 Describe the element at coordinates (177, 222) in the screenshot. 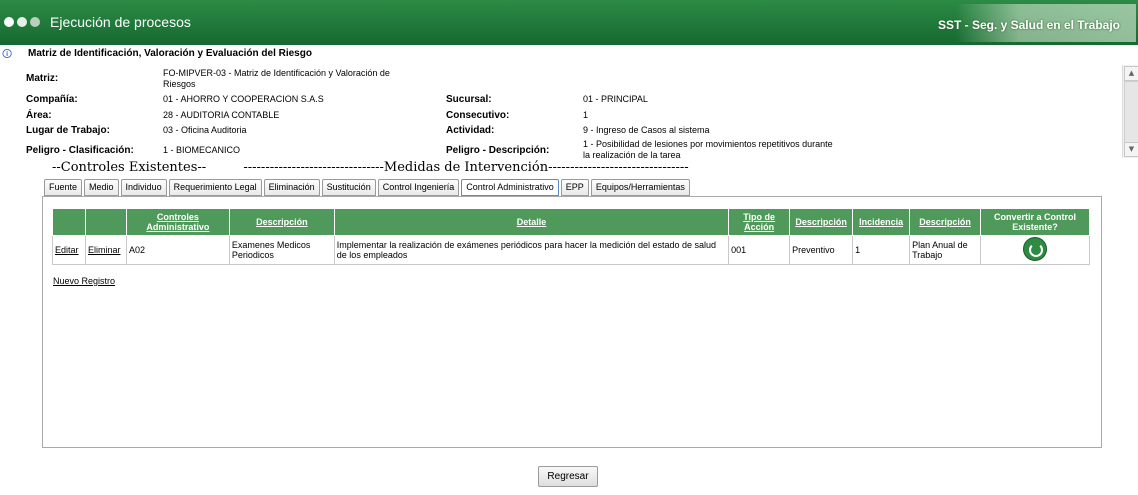

I see `column-header-controles: Controles Administrativo` at that location.